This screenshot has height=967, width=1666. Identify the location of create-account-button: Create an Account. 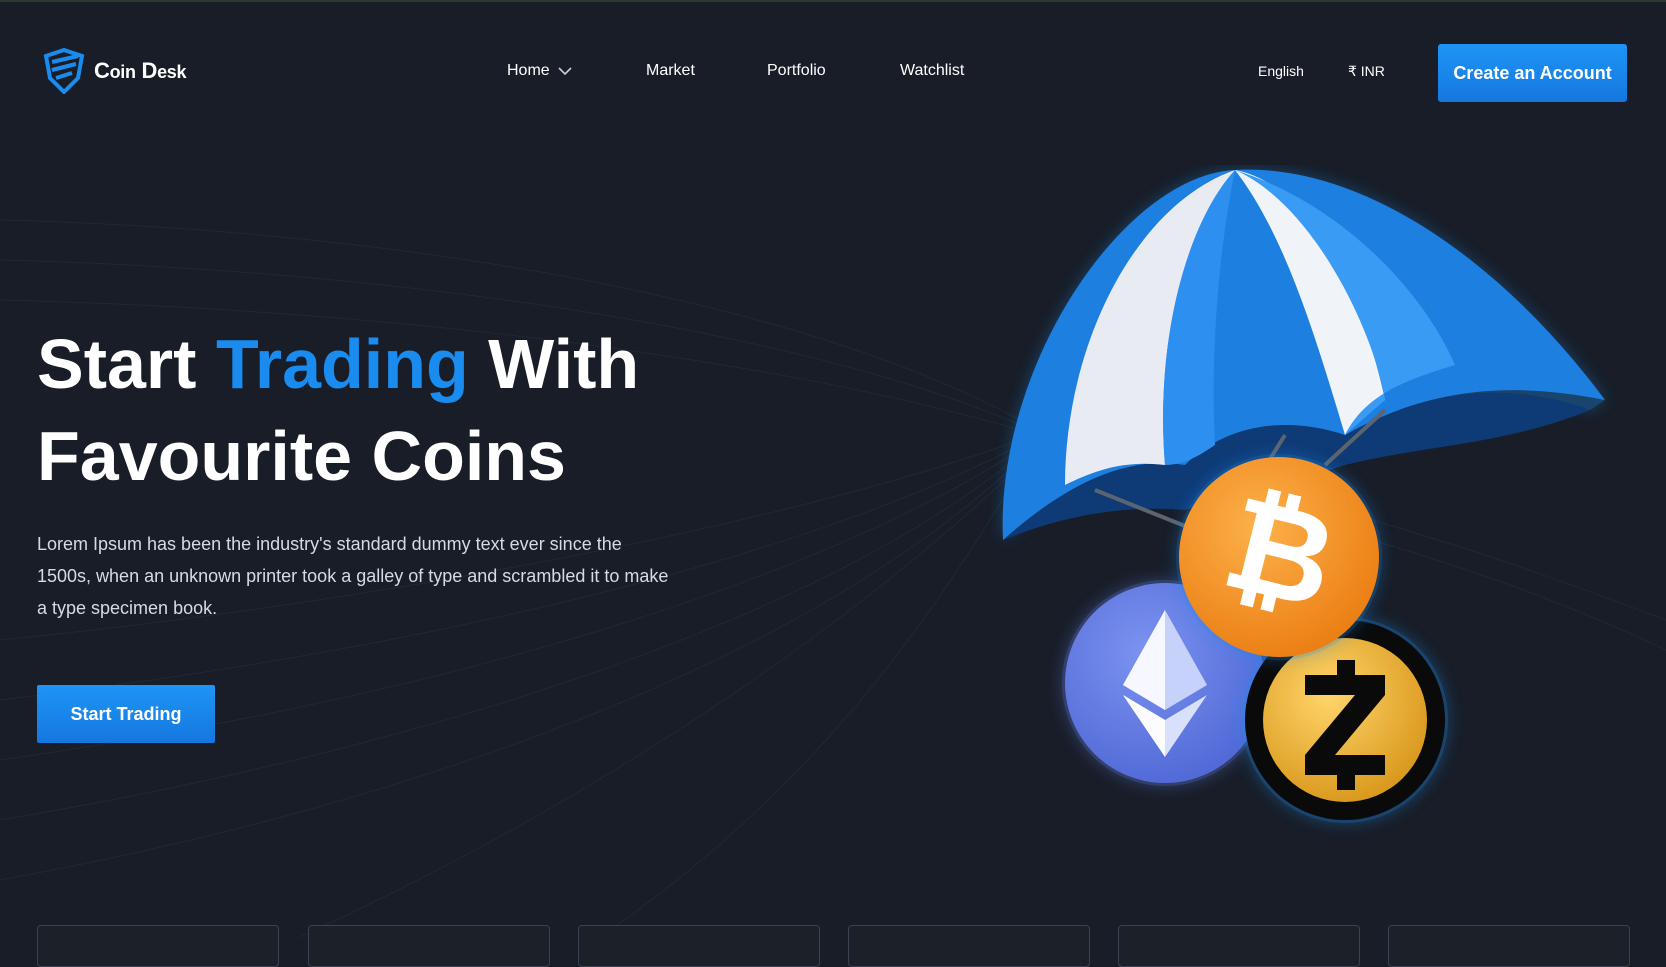
(1532, 73).